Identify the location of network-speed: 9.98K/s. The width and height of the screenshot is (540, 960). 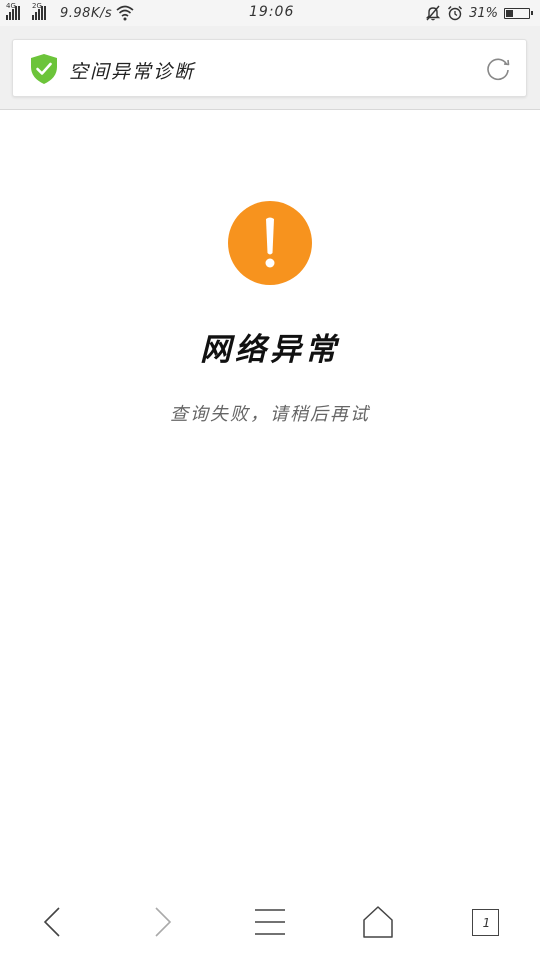
(86, 13).